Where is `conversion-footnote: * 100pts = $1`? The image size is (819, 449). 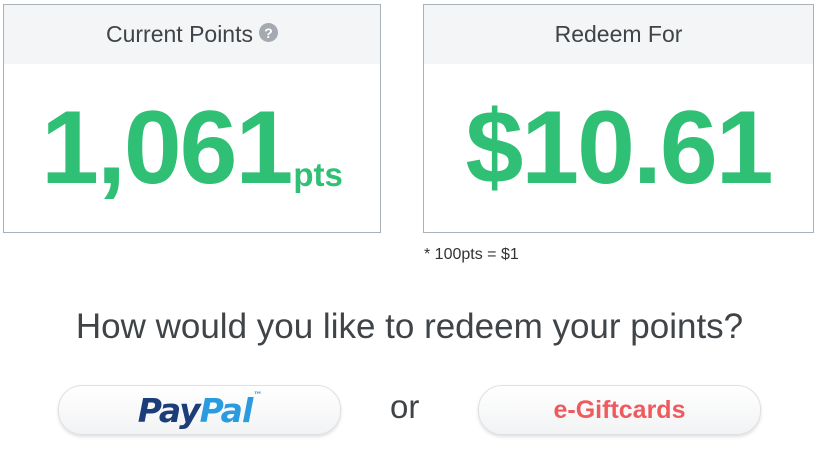 conversion-footnote: * 100pts = $1 is located at coordinates (471, 254).